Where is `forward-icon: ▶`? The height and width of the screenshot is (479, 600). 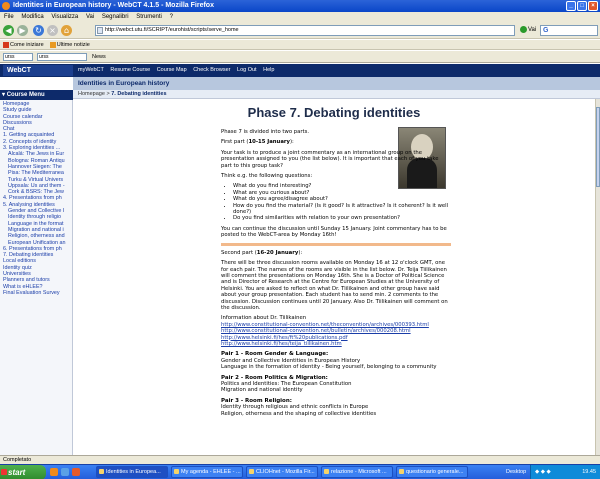 forward-icon: ▶ is located at coordinates (22, 30).